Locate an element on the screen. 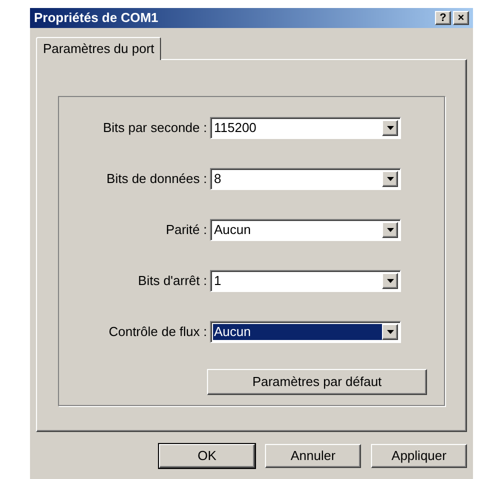  help-button: ? is located at coordinates (443, 18).